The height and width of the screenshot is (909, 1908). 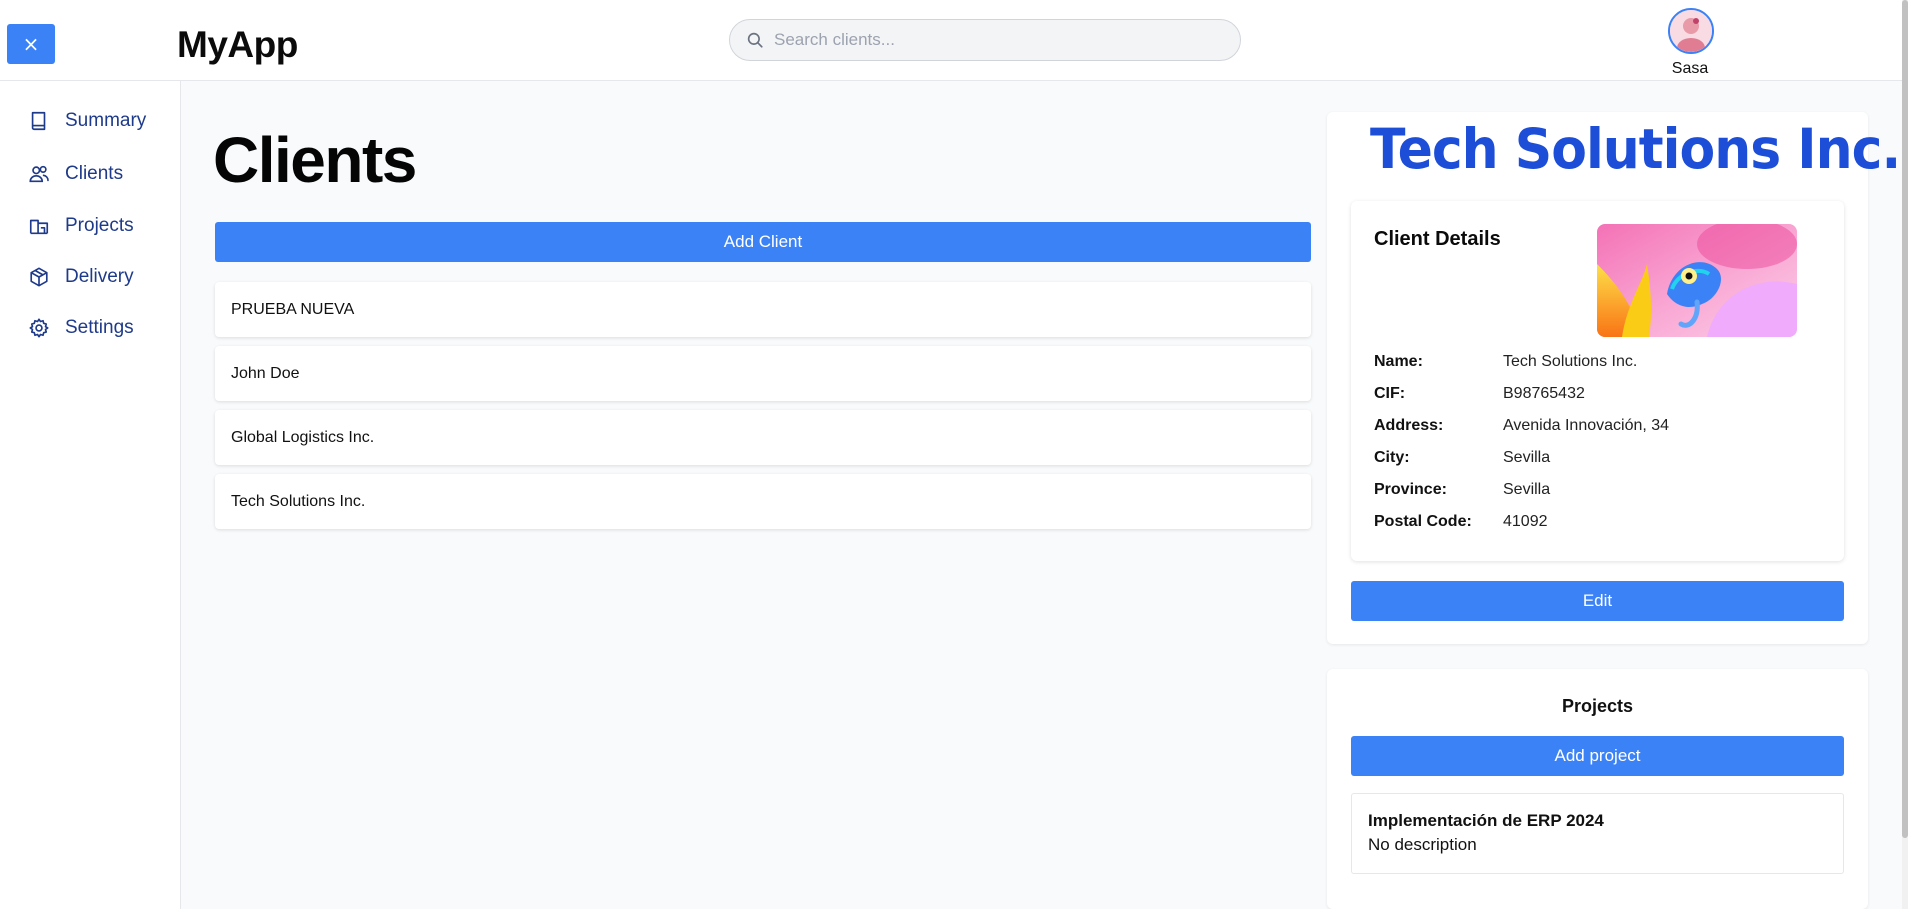 What do you see at coordinates (106, 120) in the screenshot?
I see `sidebar-item-label: Summary` at bounding box center [106, 120].